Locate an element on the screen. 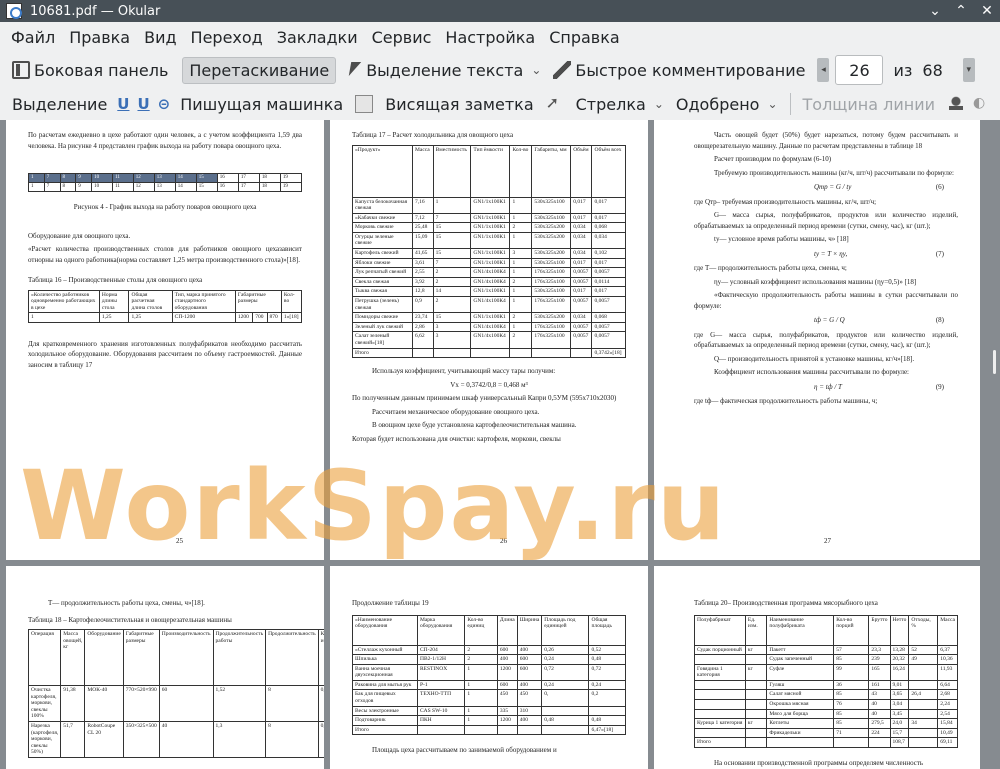 This screenshot has width=1000, height=769. arrow-button: Стрелка ⌄ is located at coordinates (605, 104).